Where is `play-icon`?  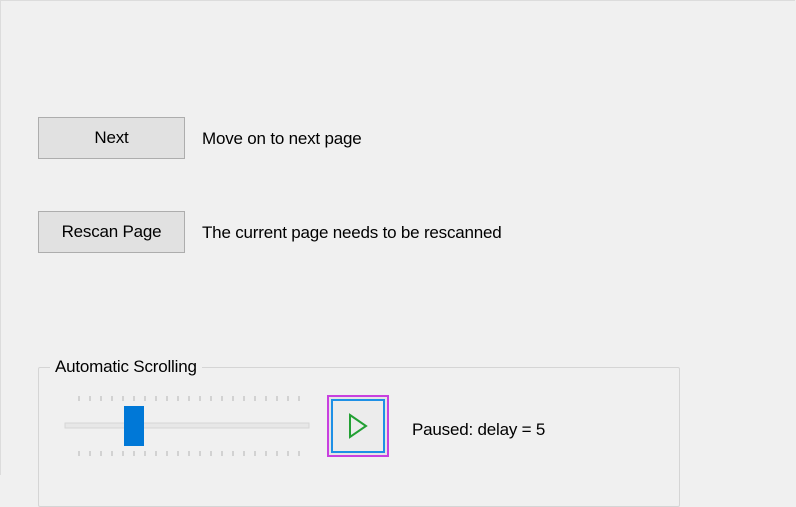
play-icon is located at coordinates (358, 426).